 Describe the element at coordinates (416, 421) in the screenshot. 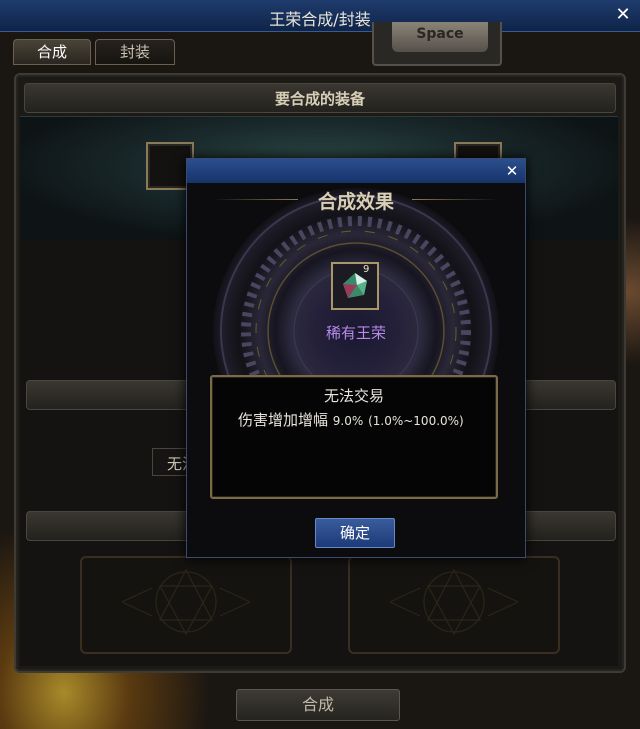

I see `stat-range: (1.0%~100.0%)` at that location.